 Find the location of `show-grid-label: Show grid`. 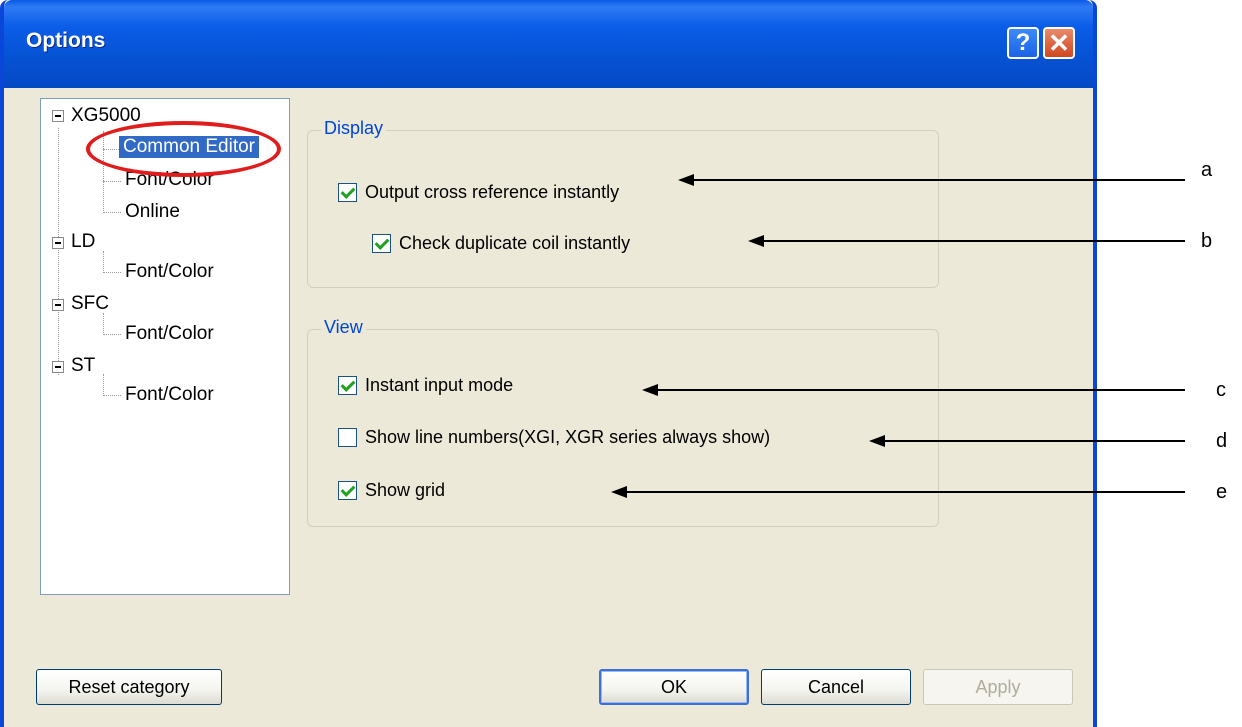

show-grid-label: Show grid is located at coordinates (405, 490).